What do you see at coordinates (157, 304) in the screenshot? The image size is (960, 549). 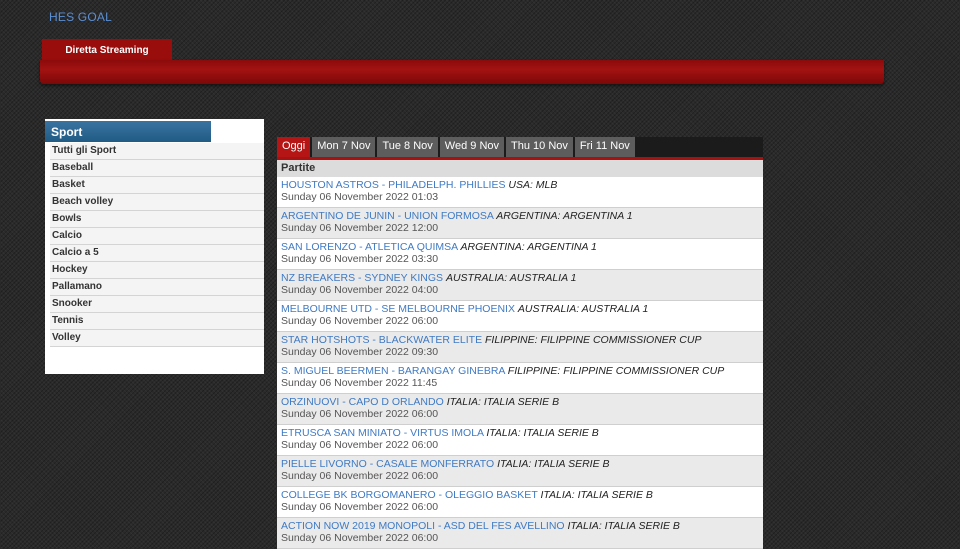 I see `sidebar-item-snooker: Snooker` at bounding box center [157, 304].